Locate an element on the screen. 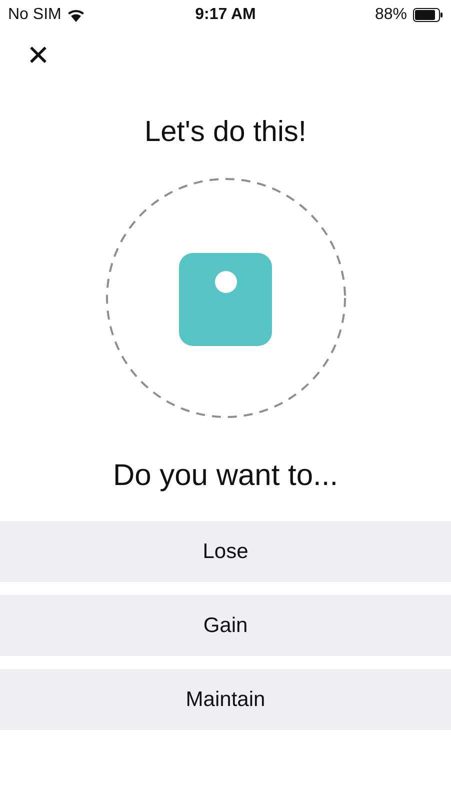 The image size is (451, 800). wifi-icon is located at coordinates (76, 15).